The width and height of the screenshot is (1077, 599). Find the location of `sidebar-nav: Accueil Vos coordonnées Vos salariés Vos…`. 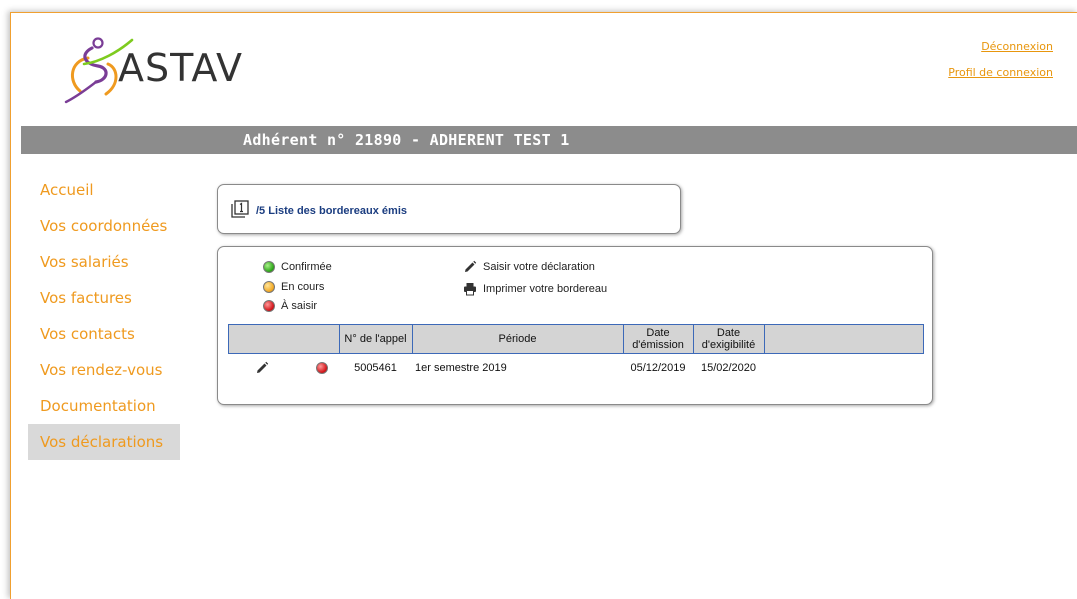

sidebar-nav: Accueil Vos coordonnées Vos salariés Vos… is located at coordinates (104, 316).